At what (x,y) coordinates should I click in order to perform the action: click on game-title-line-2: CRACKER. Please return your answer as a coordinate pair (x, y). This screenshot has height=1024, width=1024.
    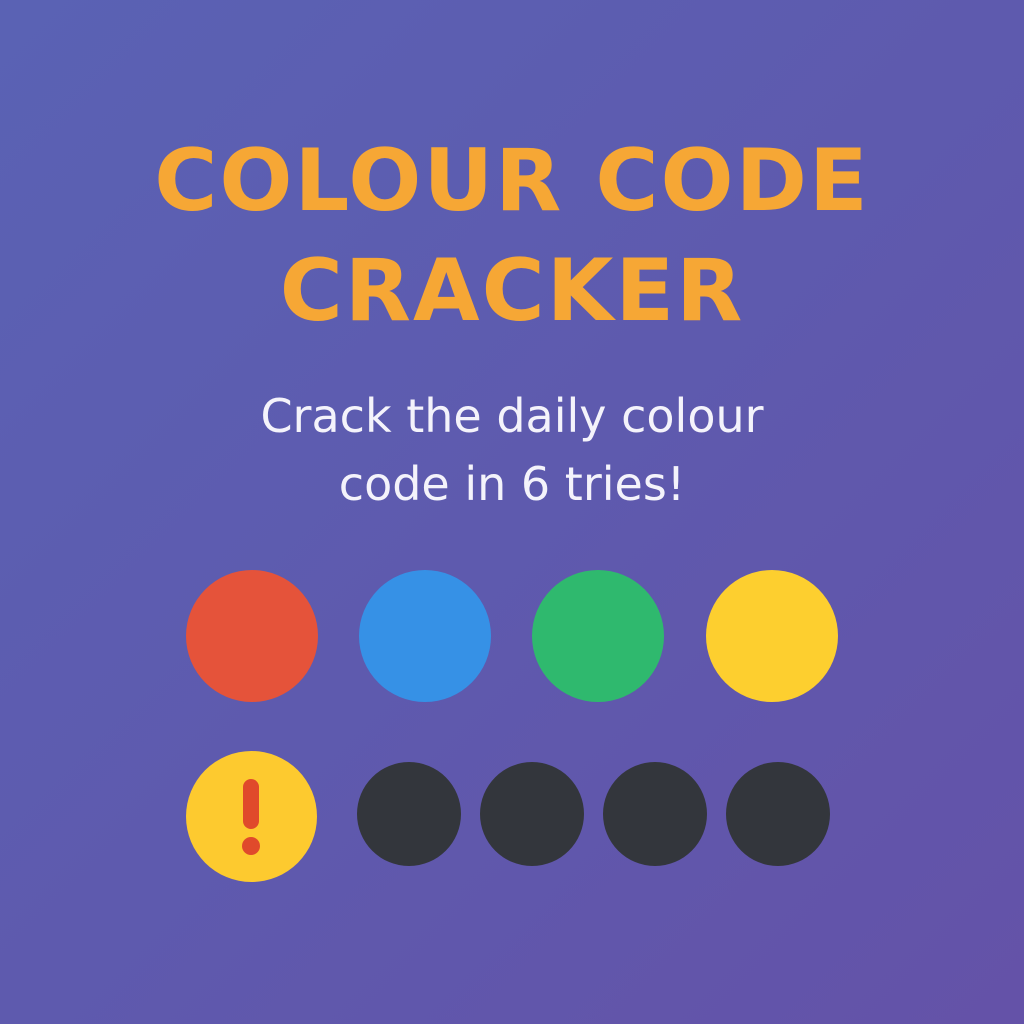
    Looking at the image, I should click on (512, 291).